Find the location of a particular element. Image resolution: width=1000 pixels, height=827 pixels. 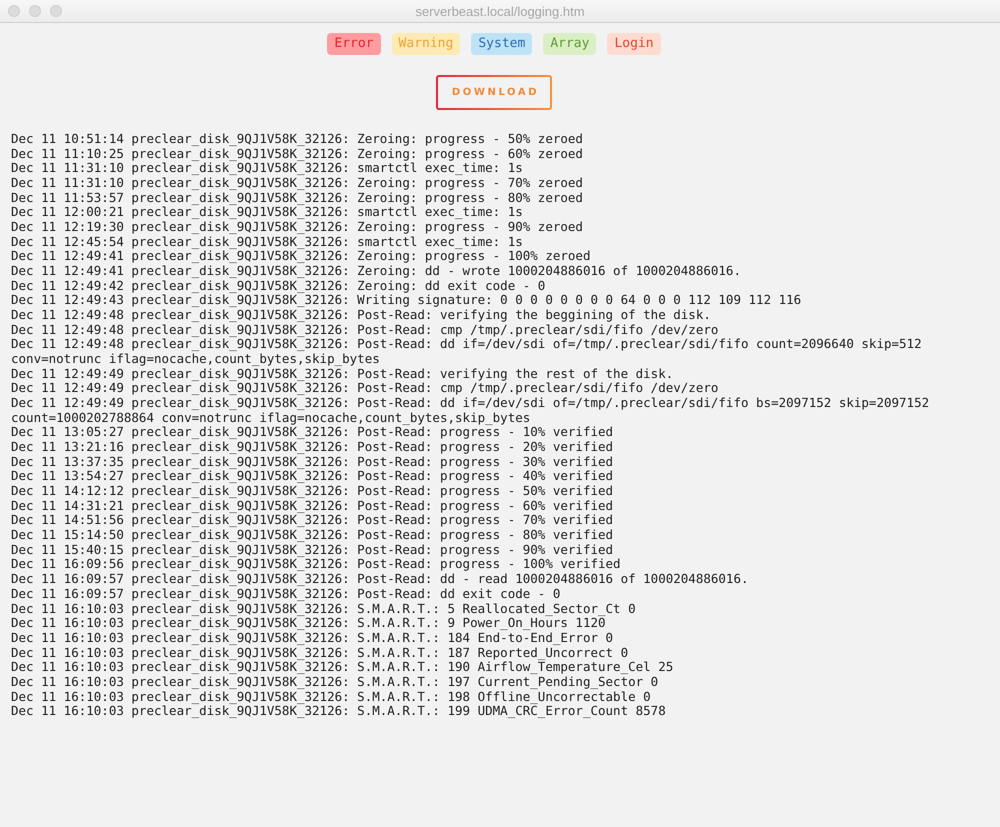

log-line: Dec 11 16:10:03 preclear_disk_9QJ1V58K_32126: S.M.A.R.T.: 5 Reallocated_Sector_Ct 0 is located at coordinates (324, 609).